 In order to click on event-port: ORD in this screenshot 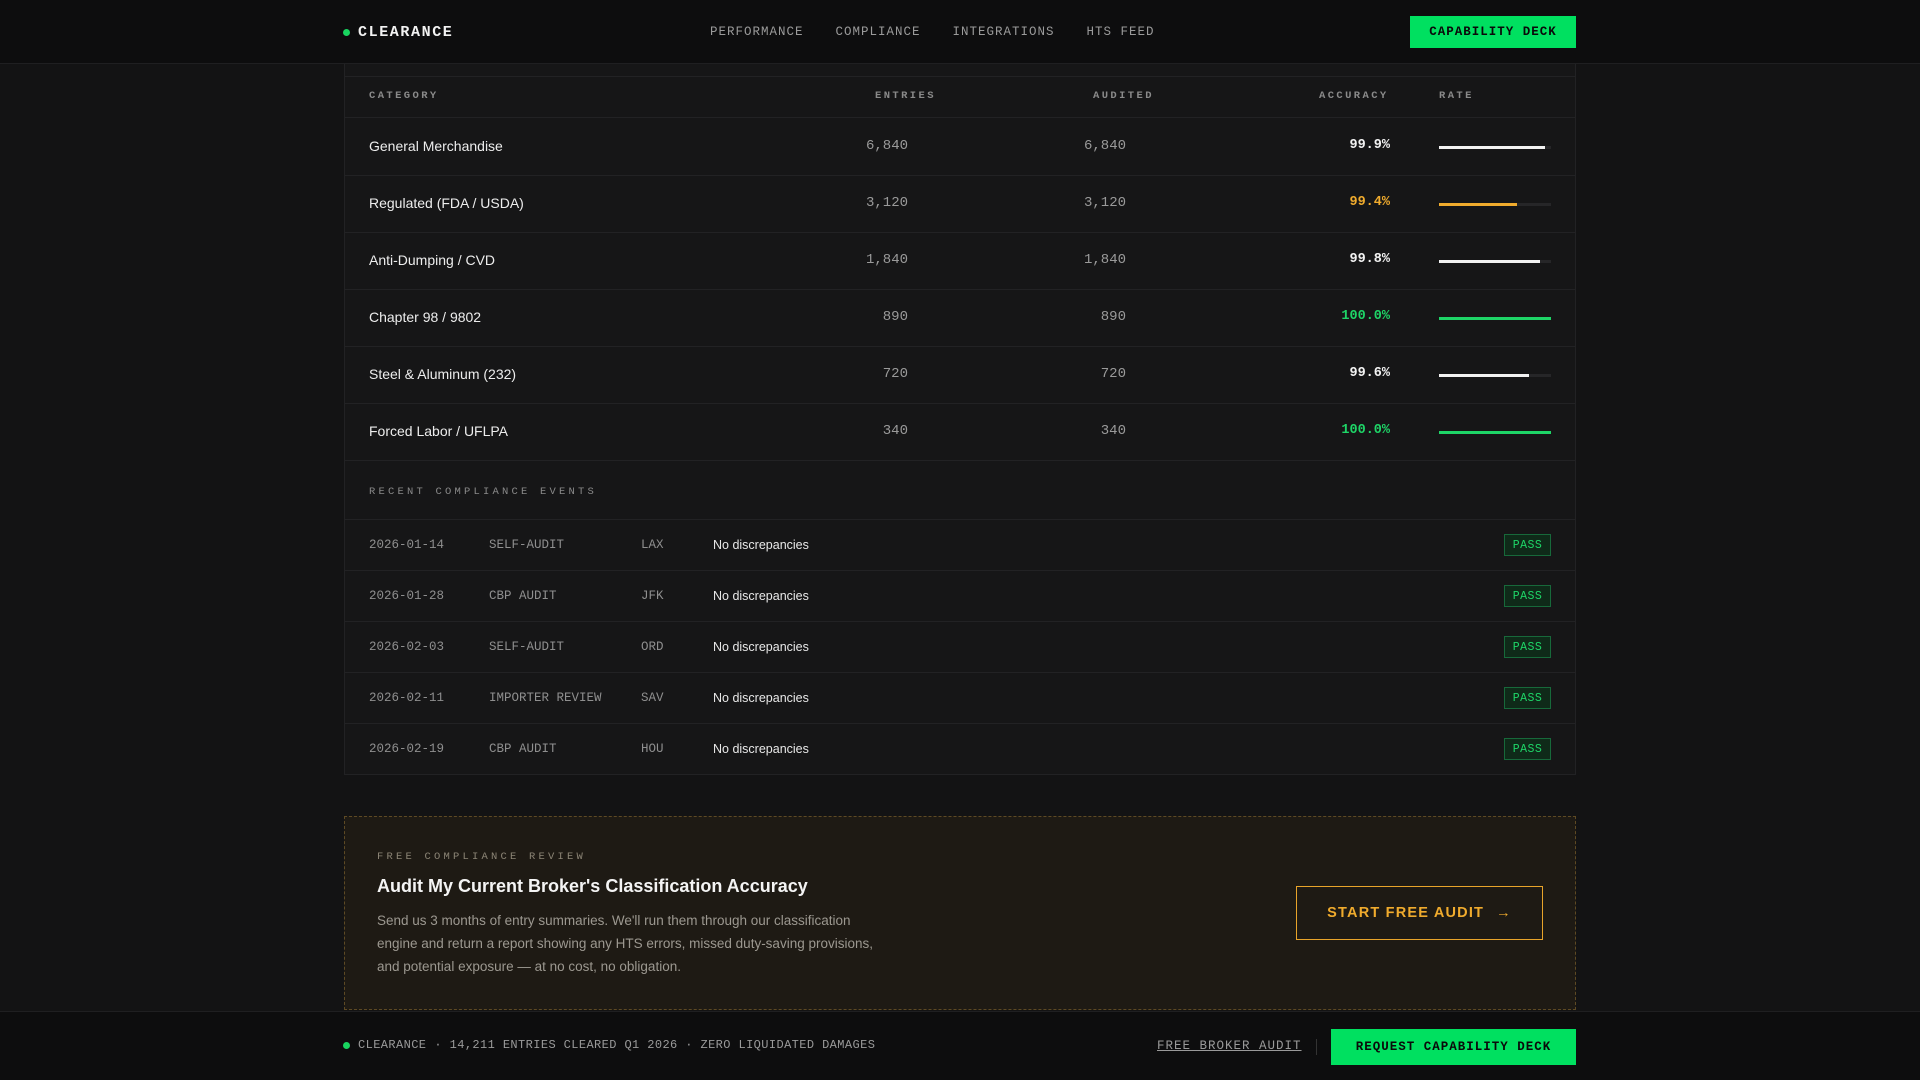, I will do `click(652, 647)`.